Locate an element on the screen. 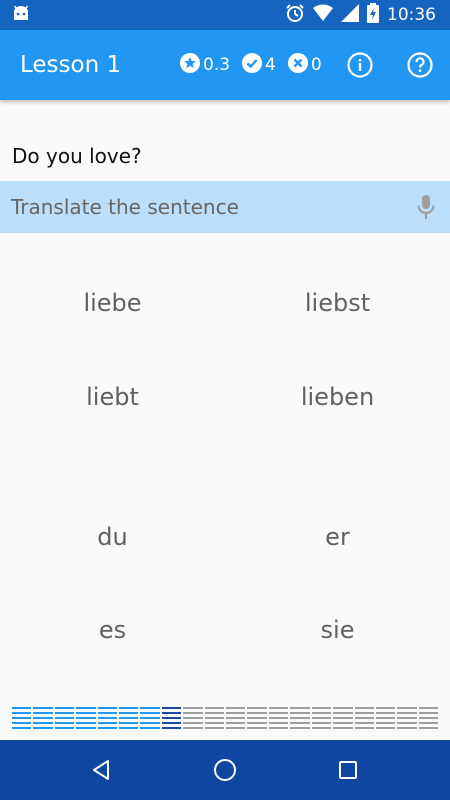 The image size is (450, 800). cross-circle-icon is located at coordinates (299, 65).